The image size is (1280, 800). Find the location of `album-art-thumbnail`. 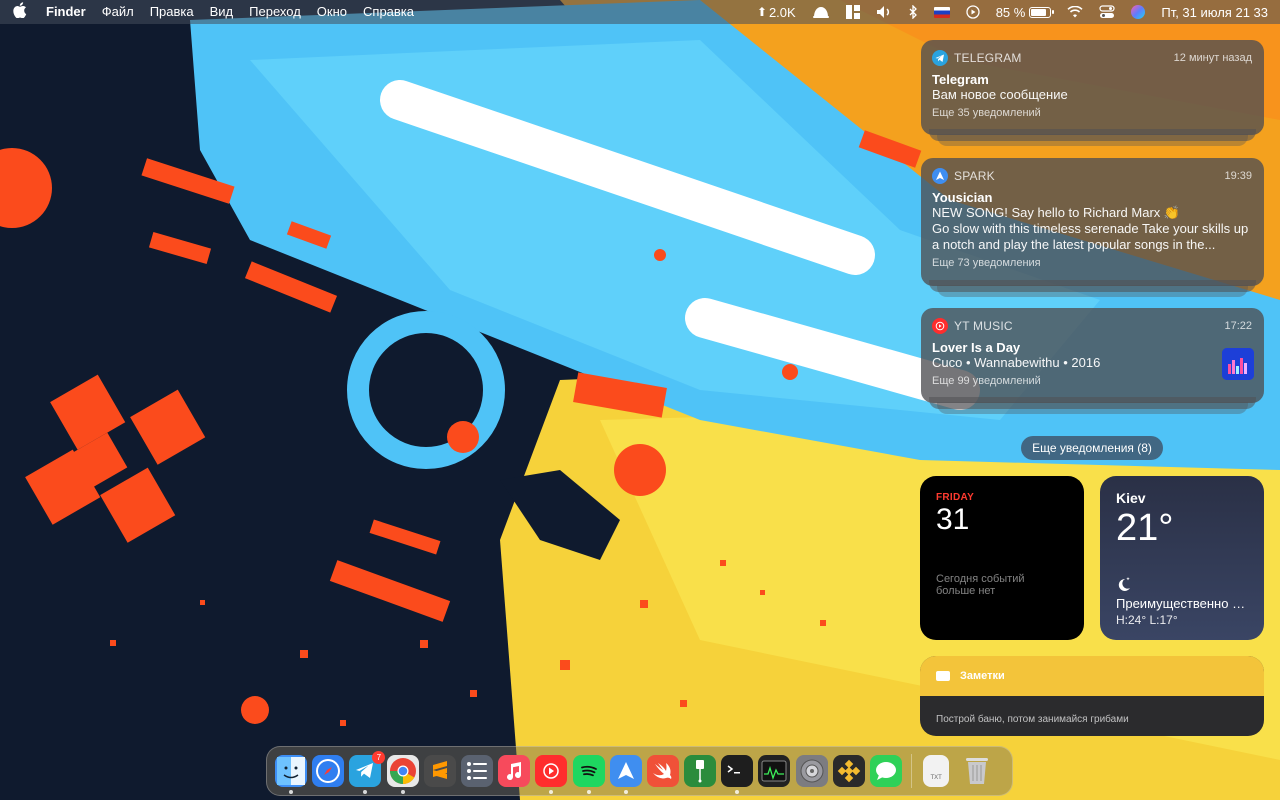

album-art-thumbnail is located at coordinates (1238, 364).